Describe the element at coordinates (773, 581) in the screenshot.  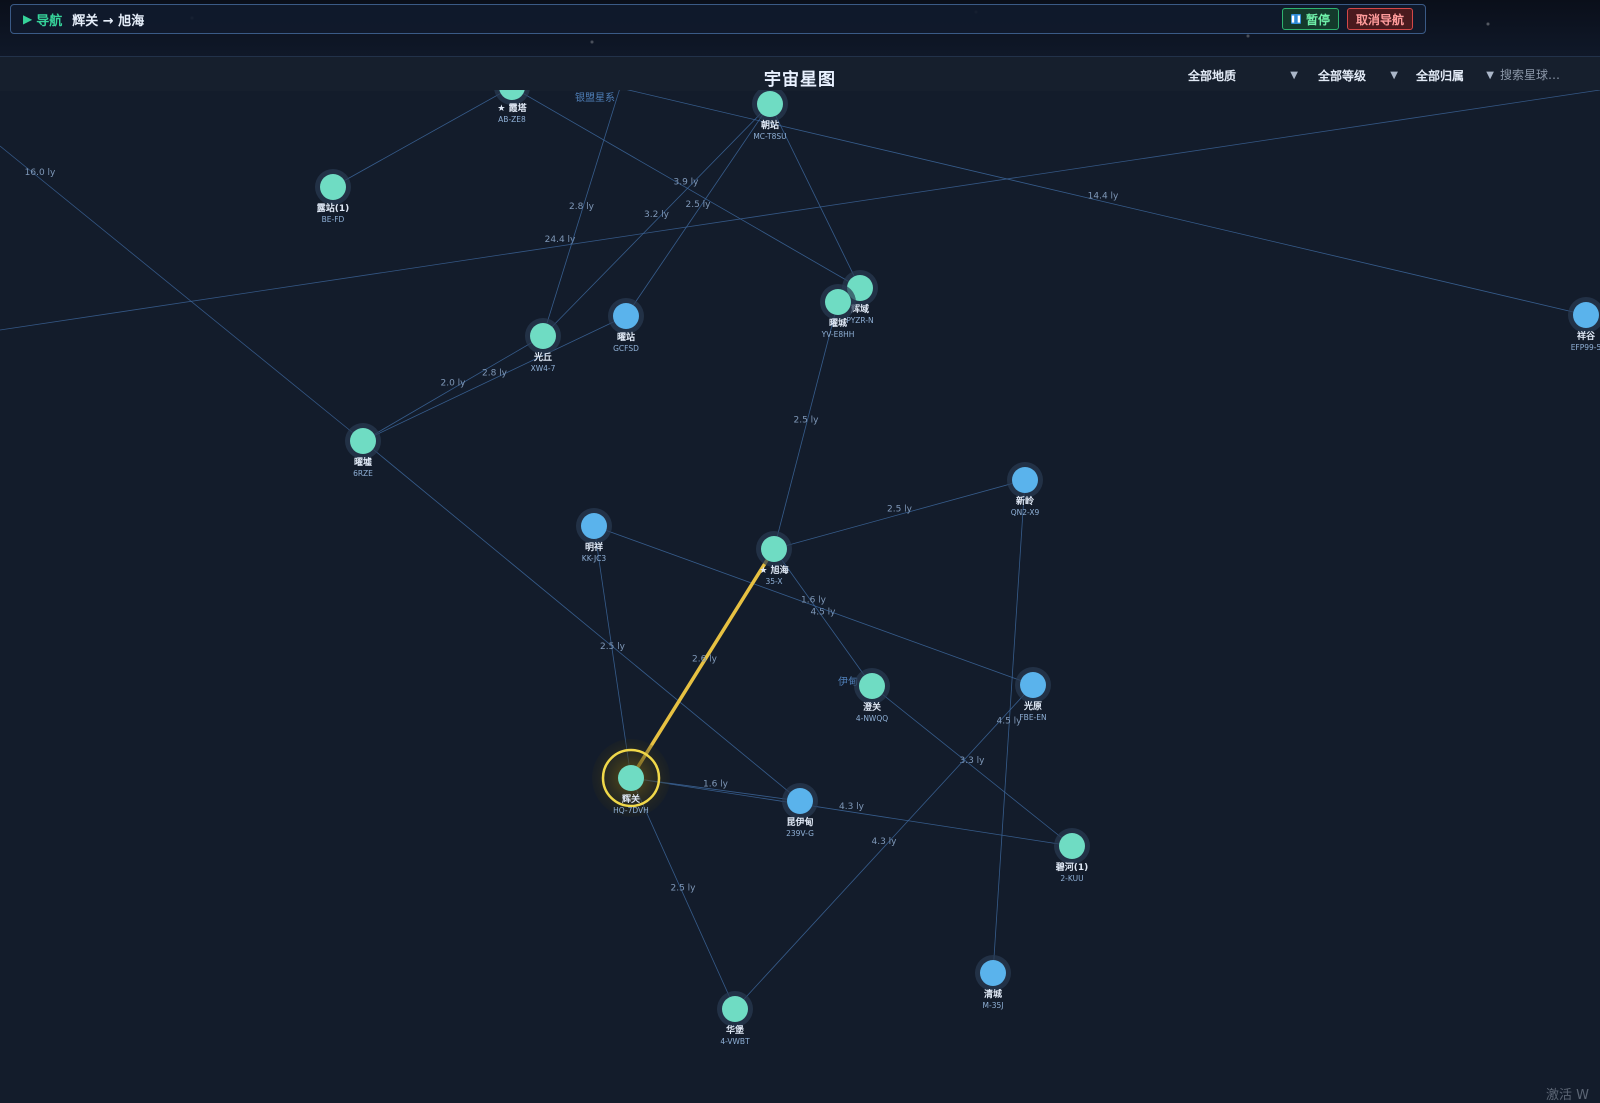
I see `planet-code: 35-X` at that location.